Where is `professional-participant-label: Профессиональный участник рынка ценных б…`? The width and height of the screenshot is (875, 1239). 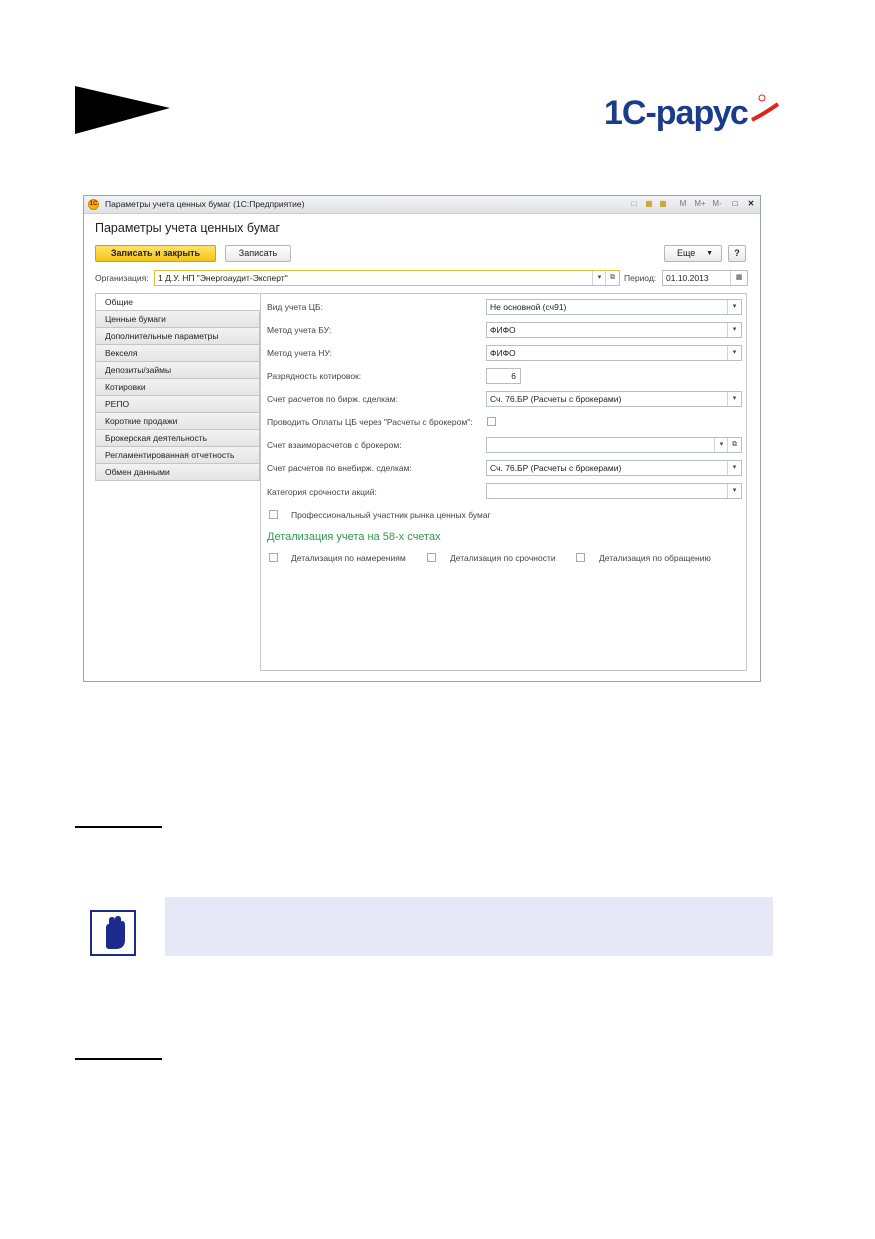
professional-participant-label: Профессиональный участник рынка ценных б… is located at coordinates (391, 515).